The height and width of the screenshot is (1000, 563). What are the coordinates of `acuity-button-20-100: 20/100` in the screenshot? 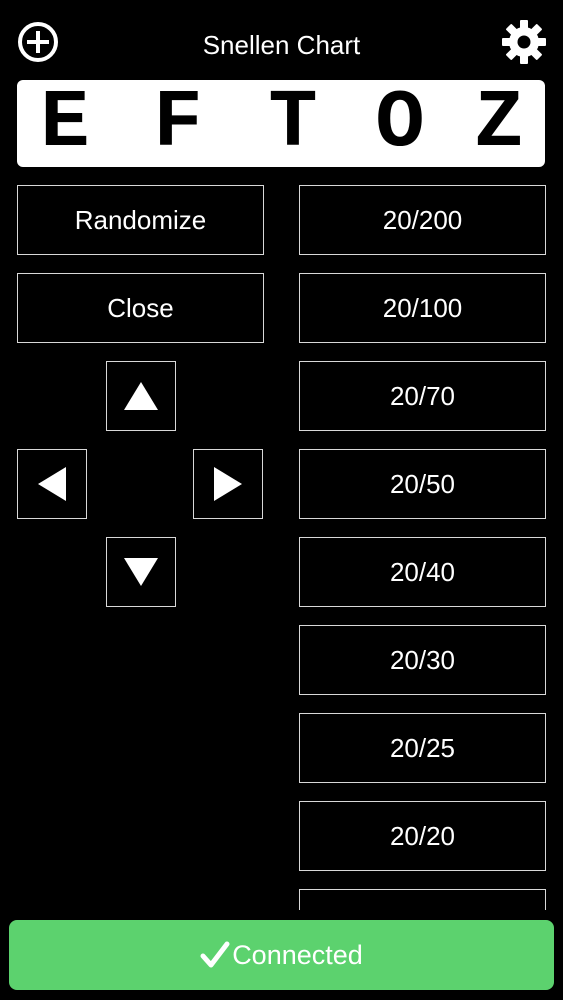 It's located at (422, 308).